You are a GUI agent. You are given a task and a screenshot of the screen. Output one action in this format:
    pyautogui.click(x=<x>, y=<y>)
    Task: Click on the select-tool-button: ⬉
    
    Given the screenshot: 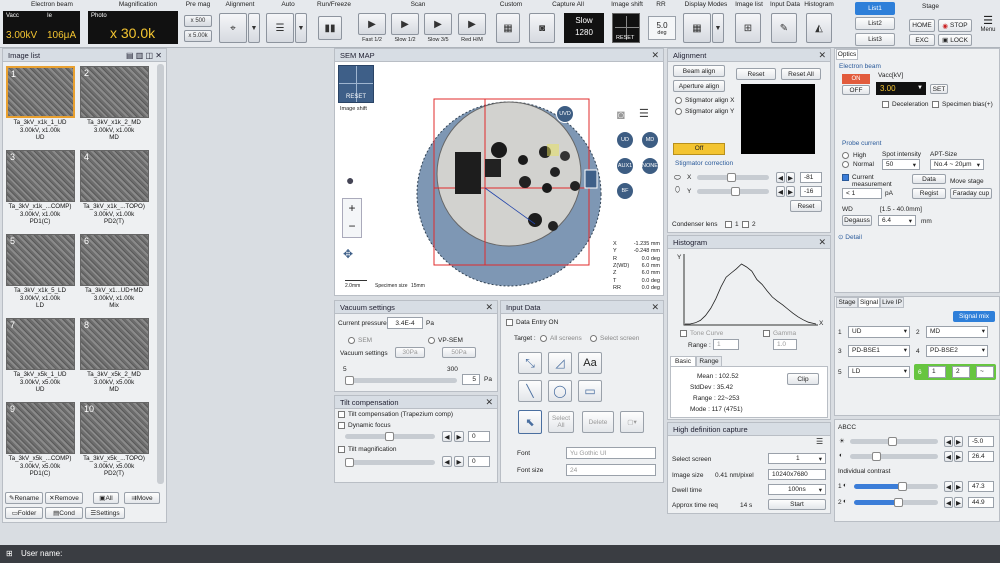 What is the action you would take?
    pyautogui.click(x=530, y=422)
    